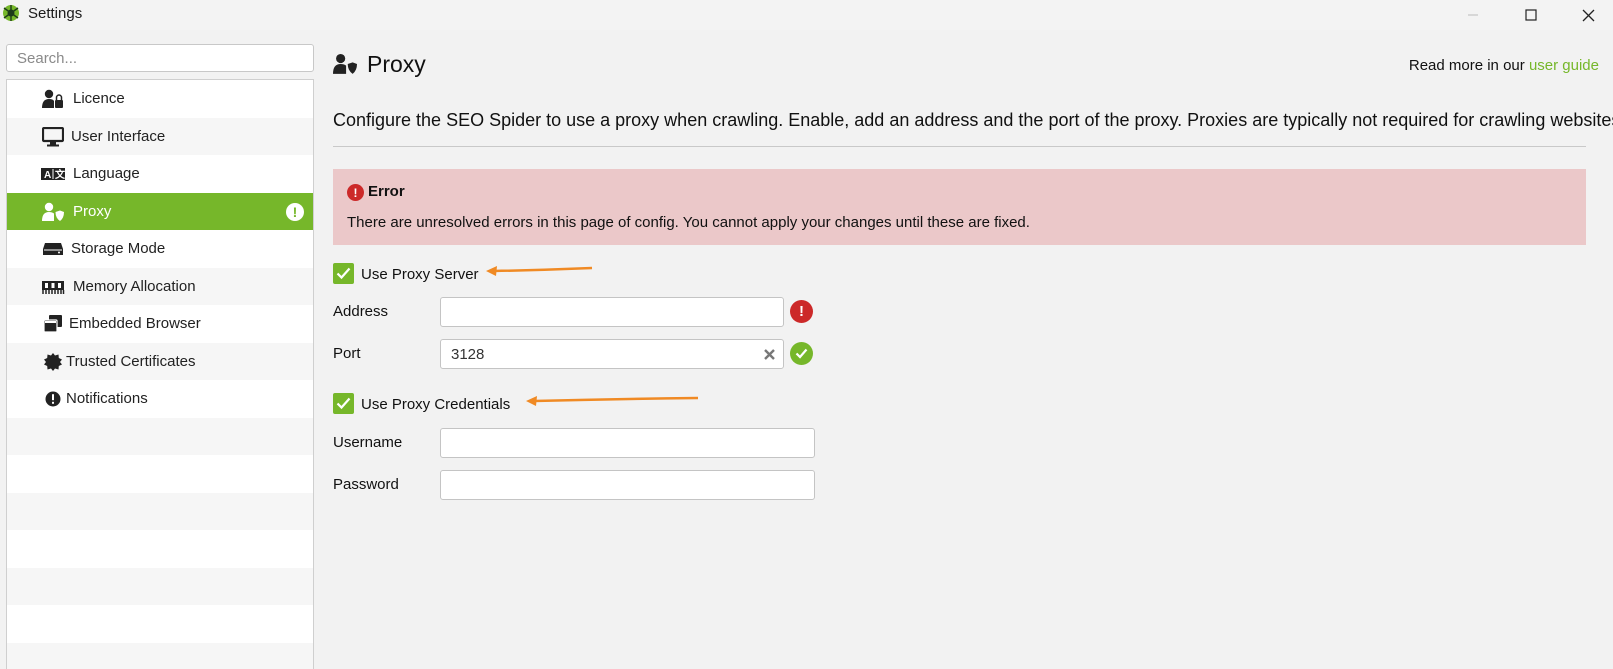  I want to click on read-more-text: Read more in our user guide, so click(1504, 65).